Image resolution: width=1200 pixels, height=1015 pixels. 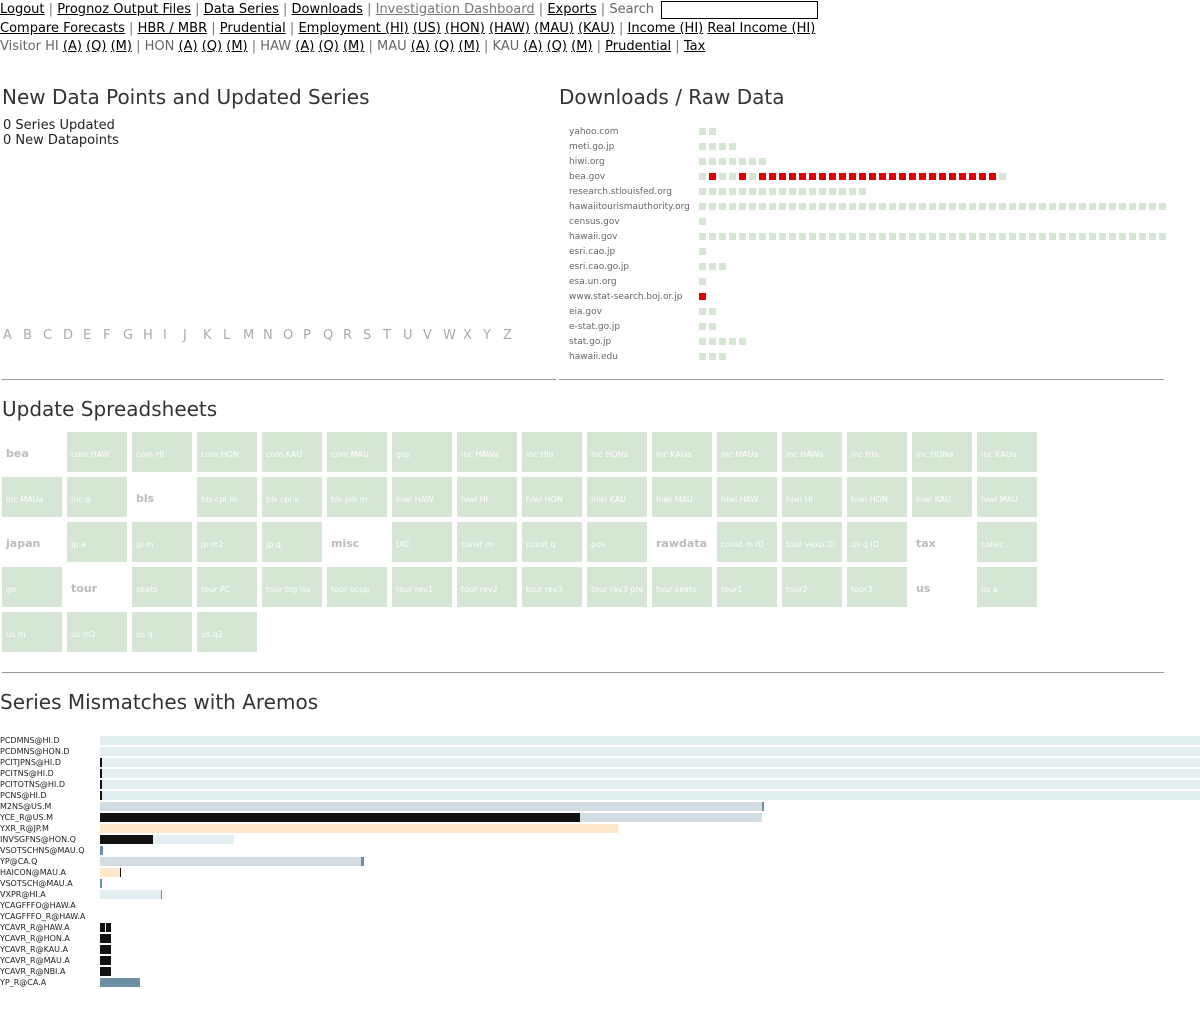 I want to click on alphabet-letter: F, so click(x=113, y=335).